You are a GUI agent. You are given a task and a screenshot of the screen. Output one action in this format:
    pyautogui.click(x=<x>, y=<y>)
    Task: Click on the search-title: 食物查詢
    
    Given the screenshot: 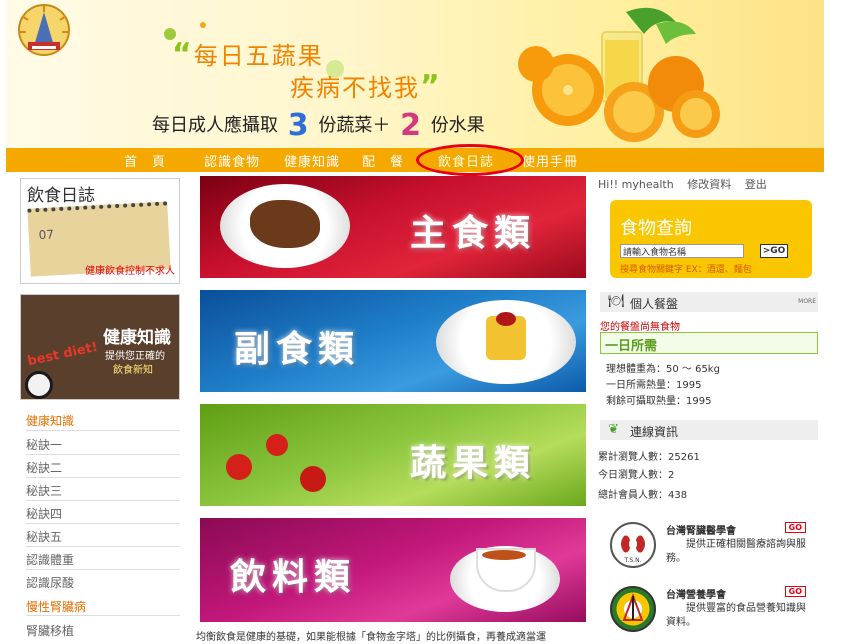 What is the action you would take?
    pyautogui.click(x=656, y=228)
    